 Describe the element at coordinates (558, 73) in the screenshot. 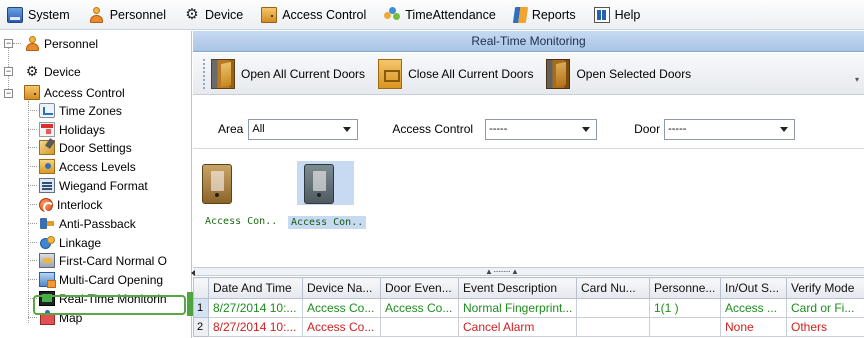

I see `open-selected-door-icon` at that location.